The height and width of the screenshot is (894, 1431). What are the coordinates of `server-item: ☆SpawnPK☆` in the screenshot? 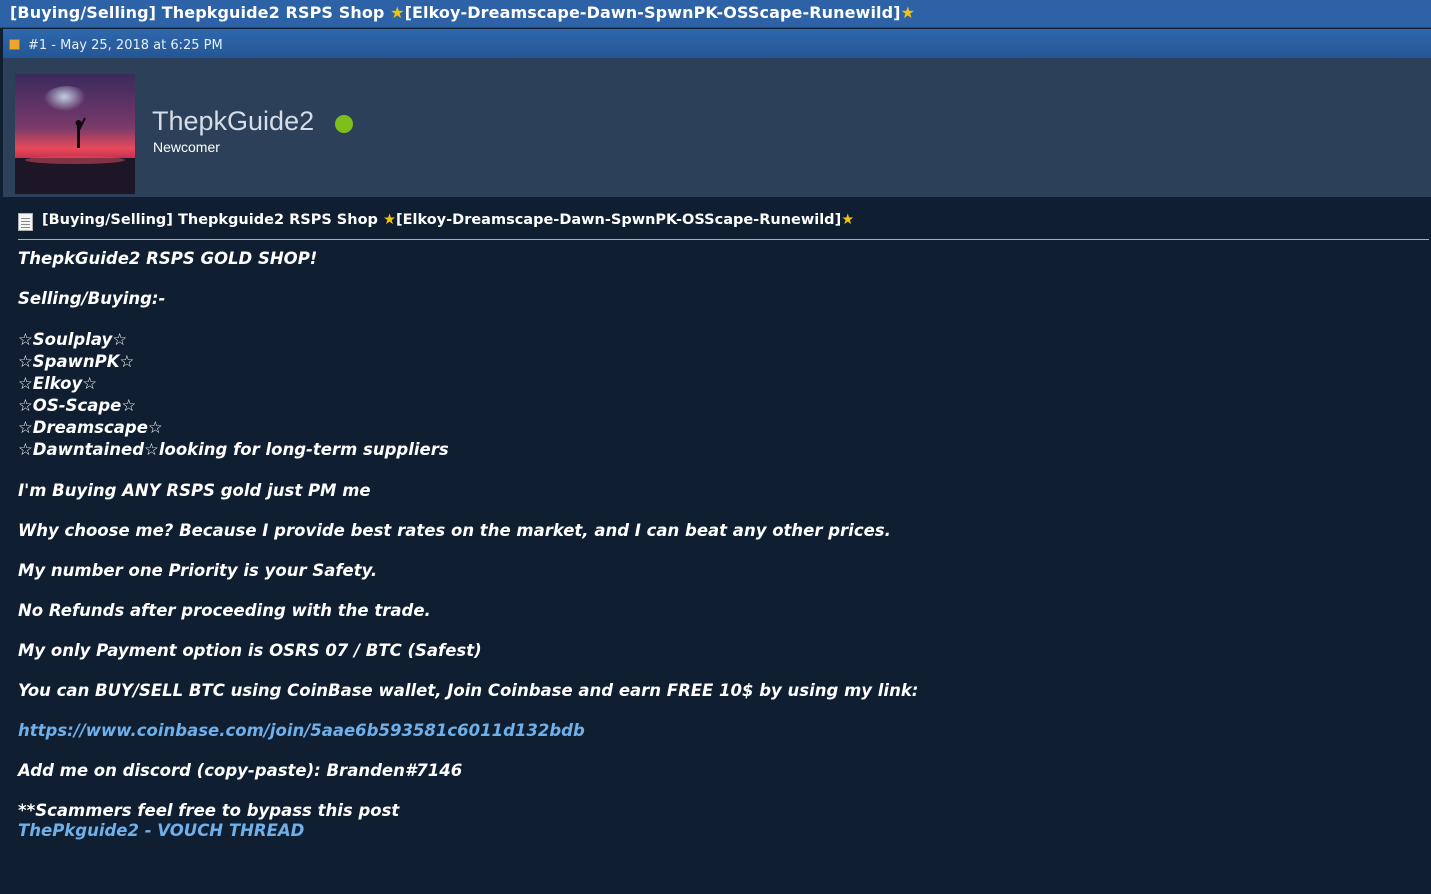 It's located at (76, 361).